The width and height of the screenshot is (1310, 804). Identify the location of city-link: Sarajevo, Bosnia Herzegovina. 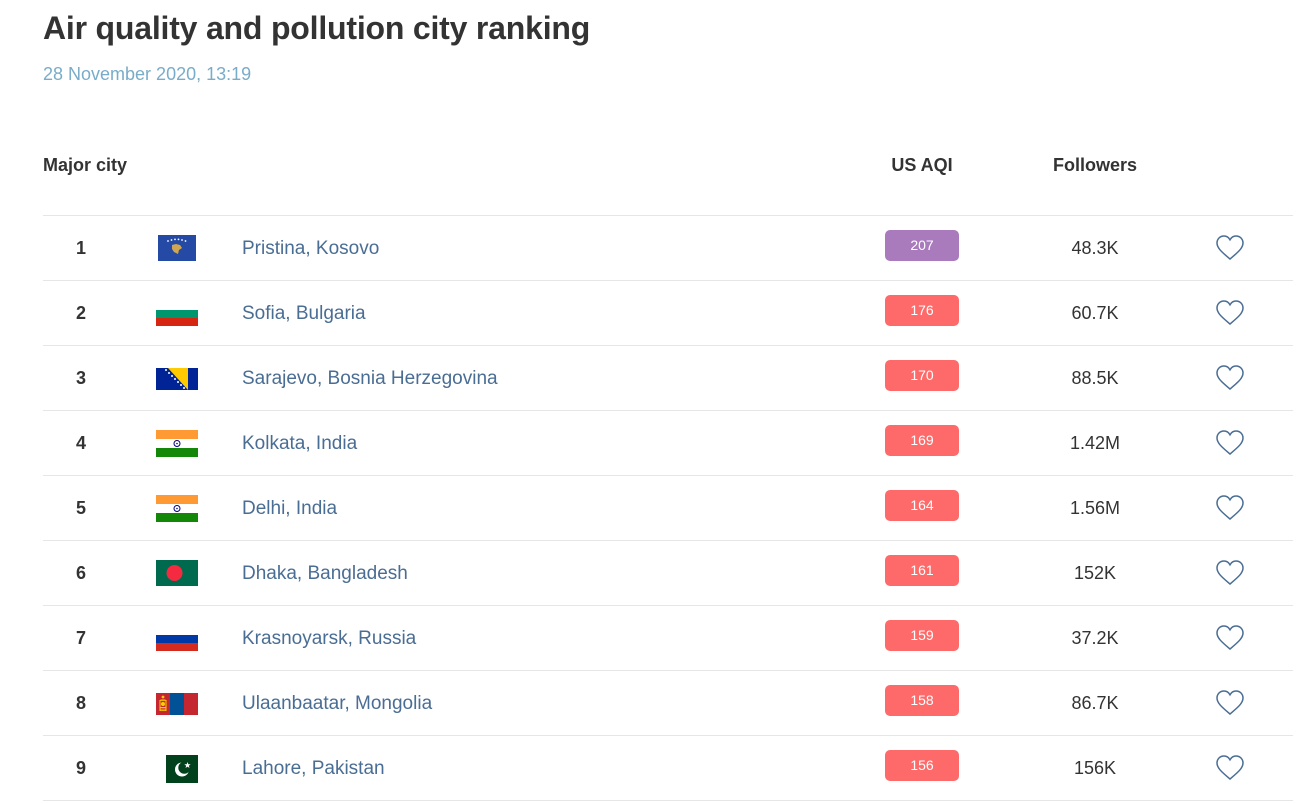
(370, 379).